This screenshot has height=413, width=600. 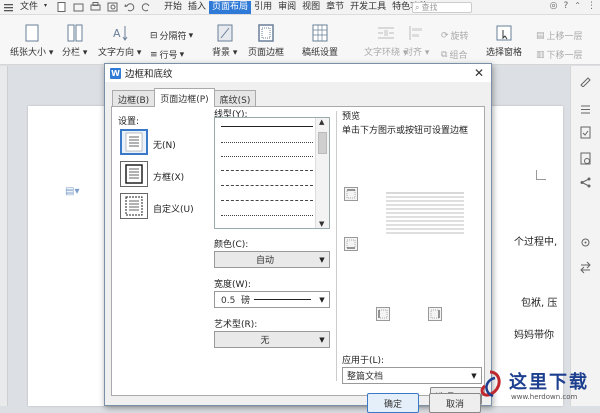 What do you see at coordinates (266, 41) in the screenshot?
I see `page-border-button: 页面边框` at bounding box center [266, 41].